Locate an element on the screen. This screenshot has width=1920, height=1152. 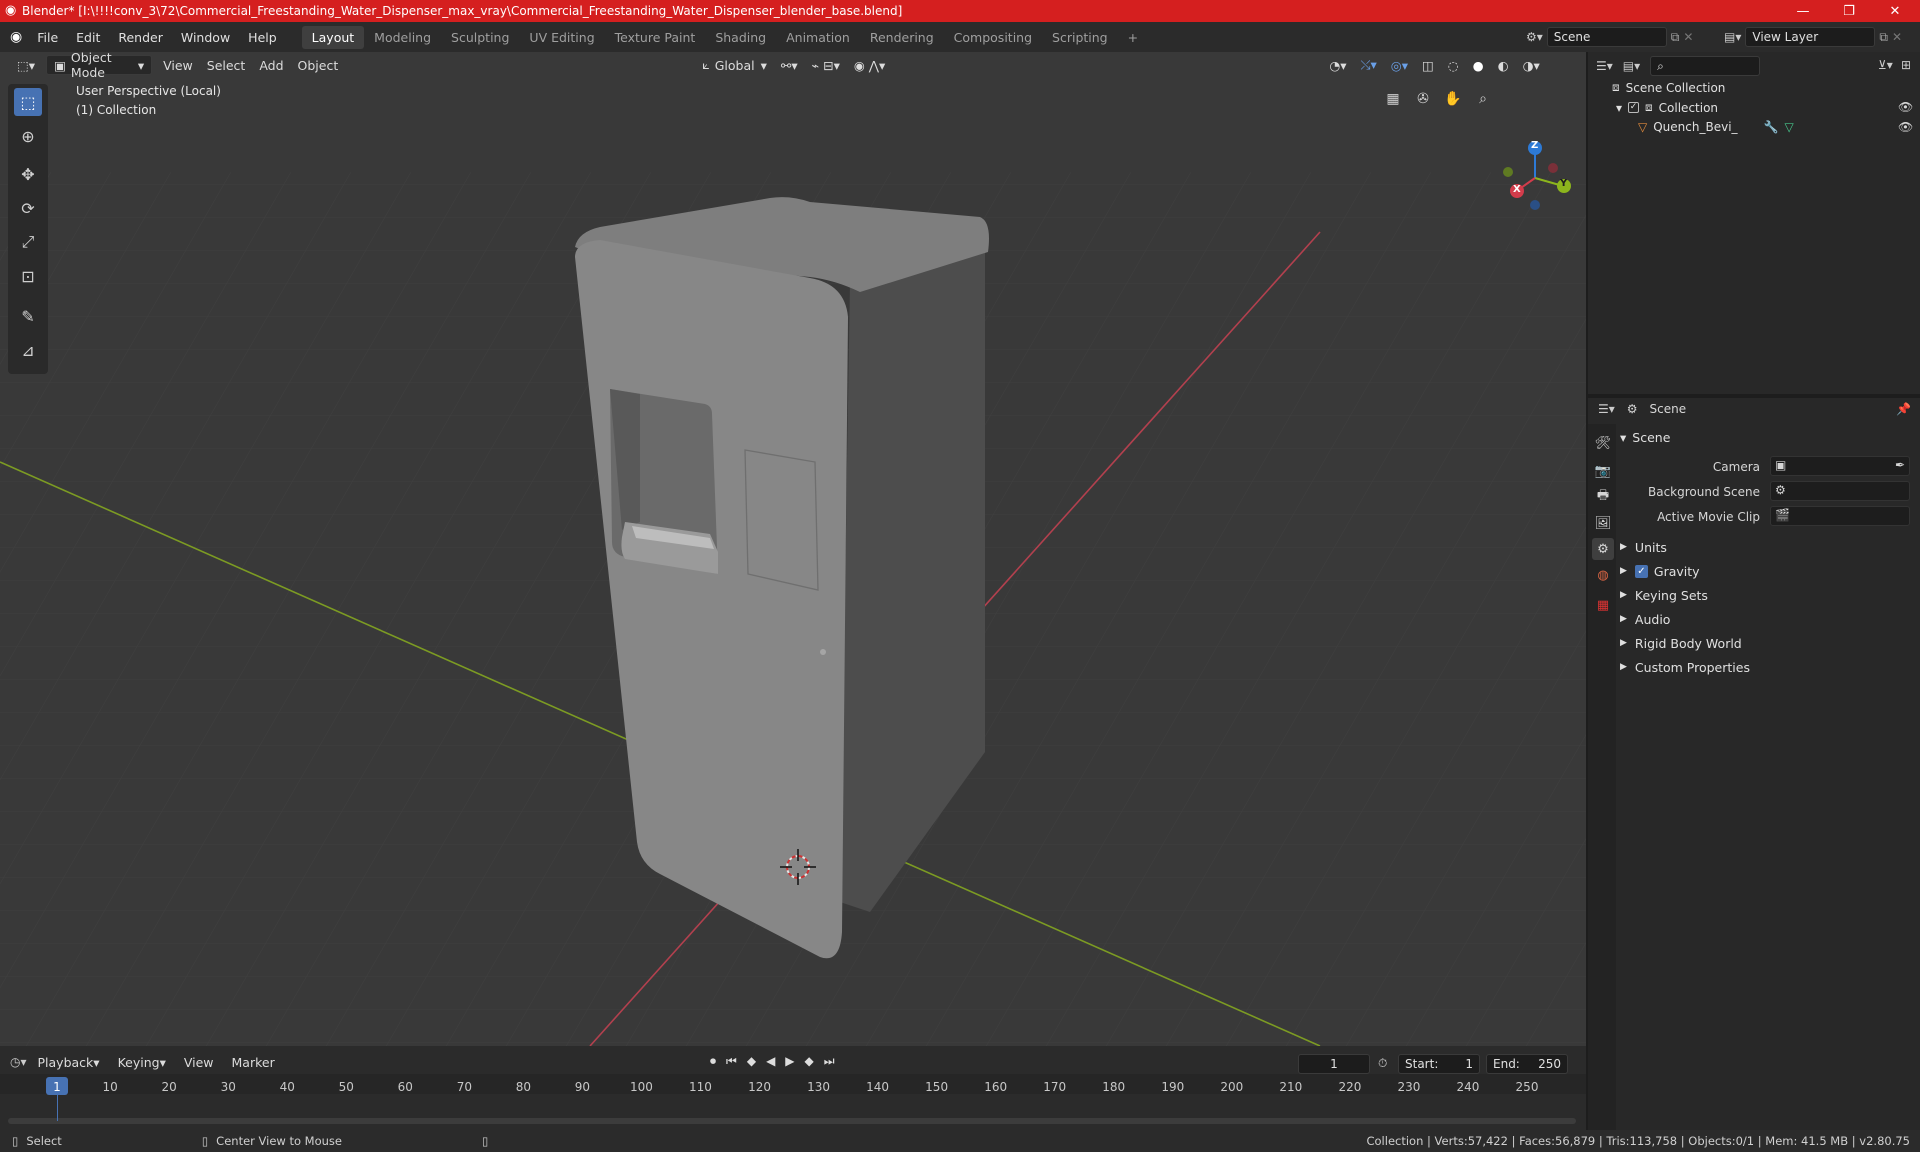
rotate-tool-icon: ⟳ is located at coordinates (28, 208).